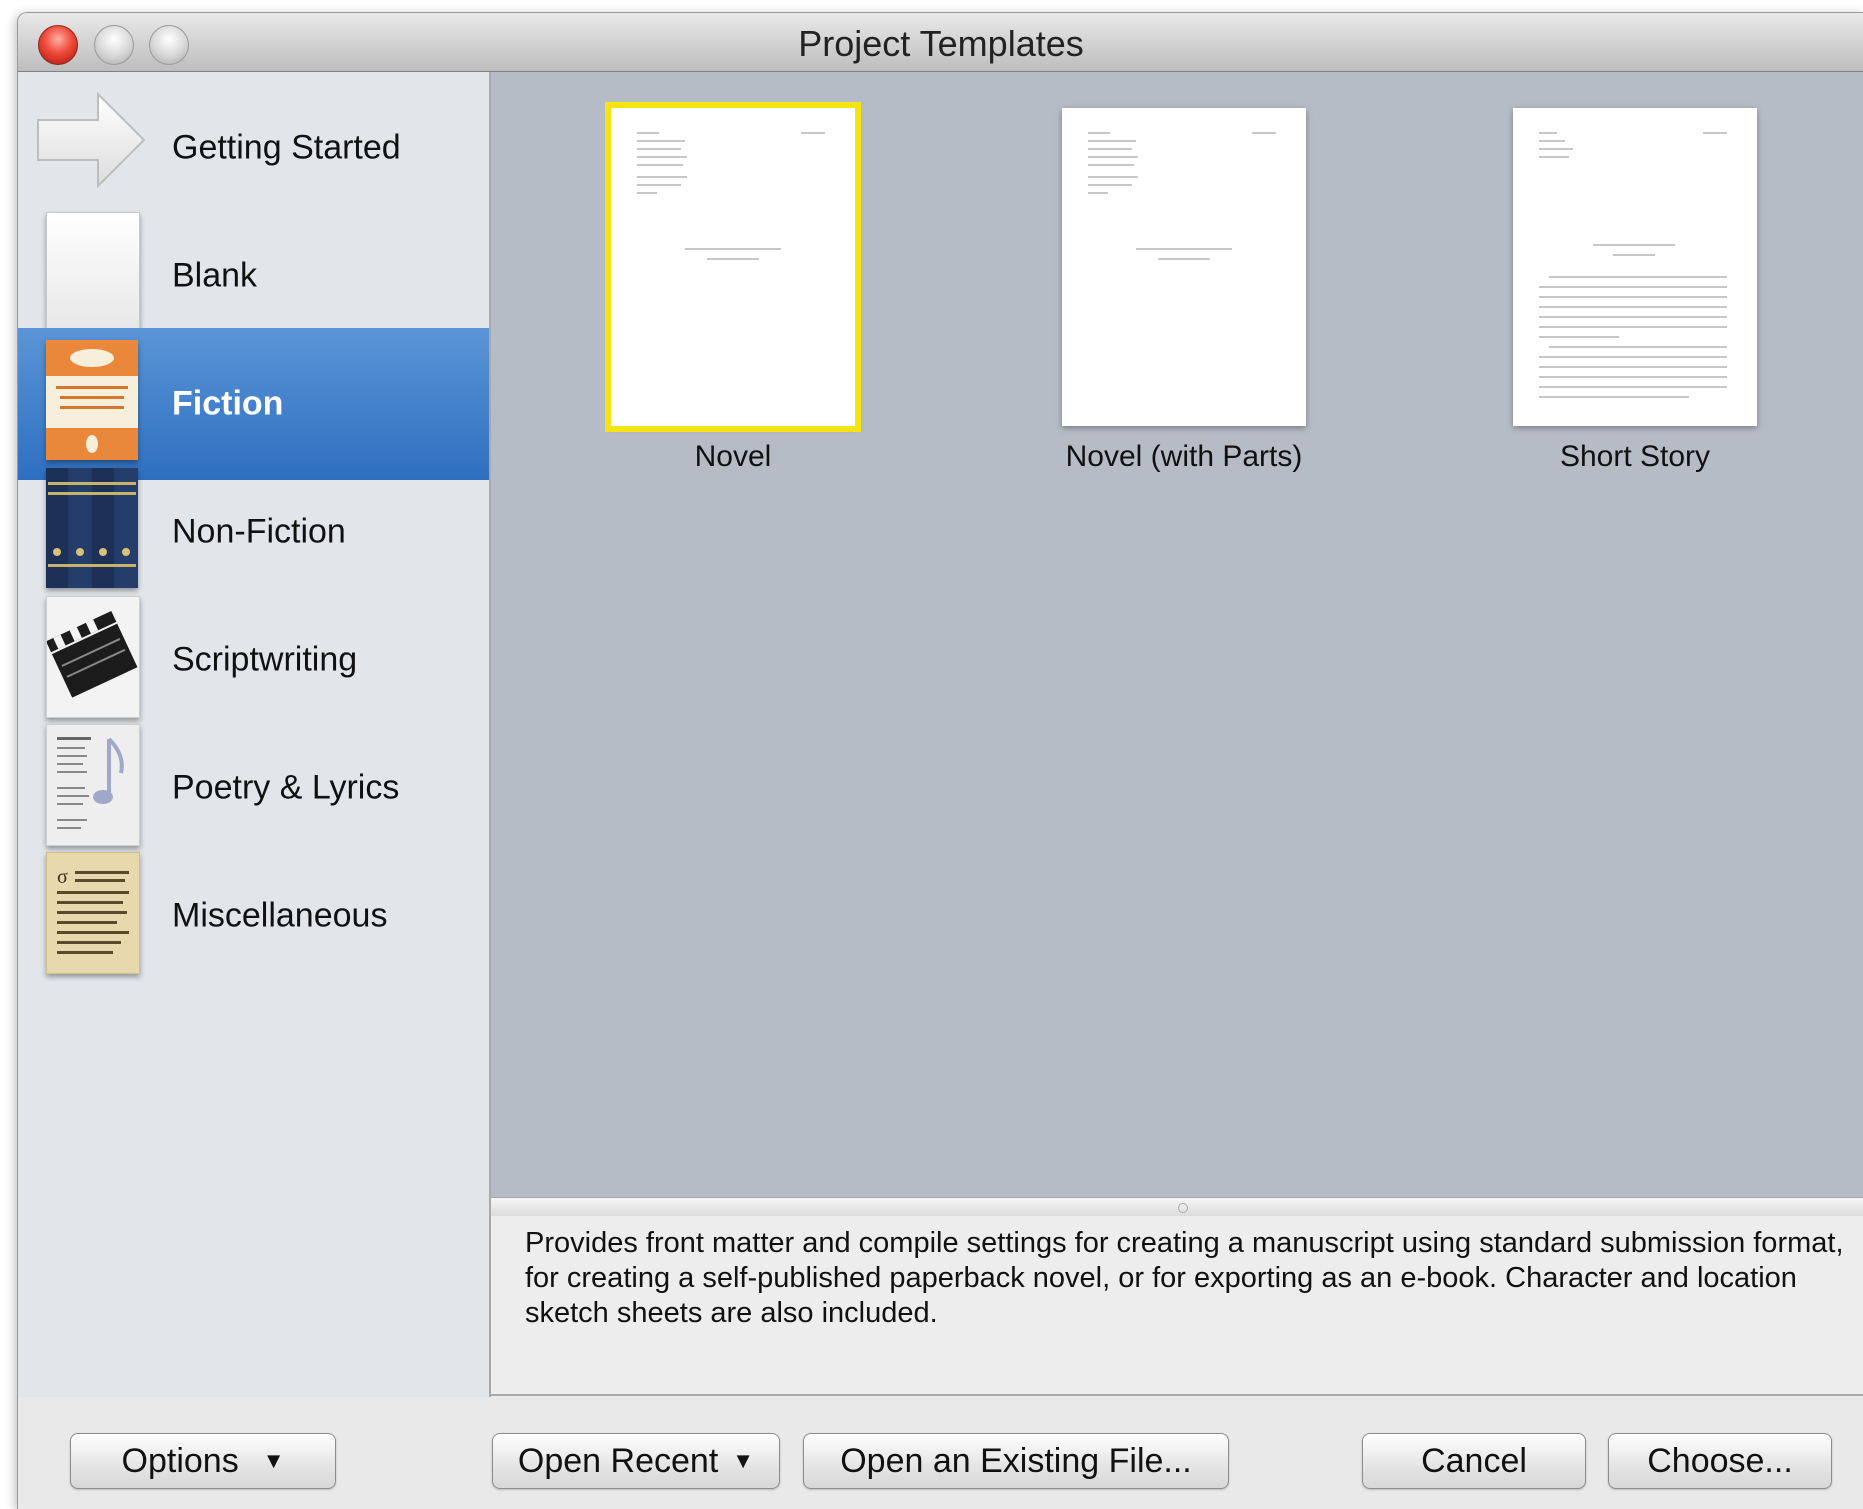  I want to click on book-cover-icon, so click(92, 400).